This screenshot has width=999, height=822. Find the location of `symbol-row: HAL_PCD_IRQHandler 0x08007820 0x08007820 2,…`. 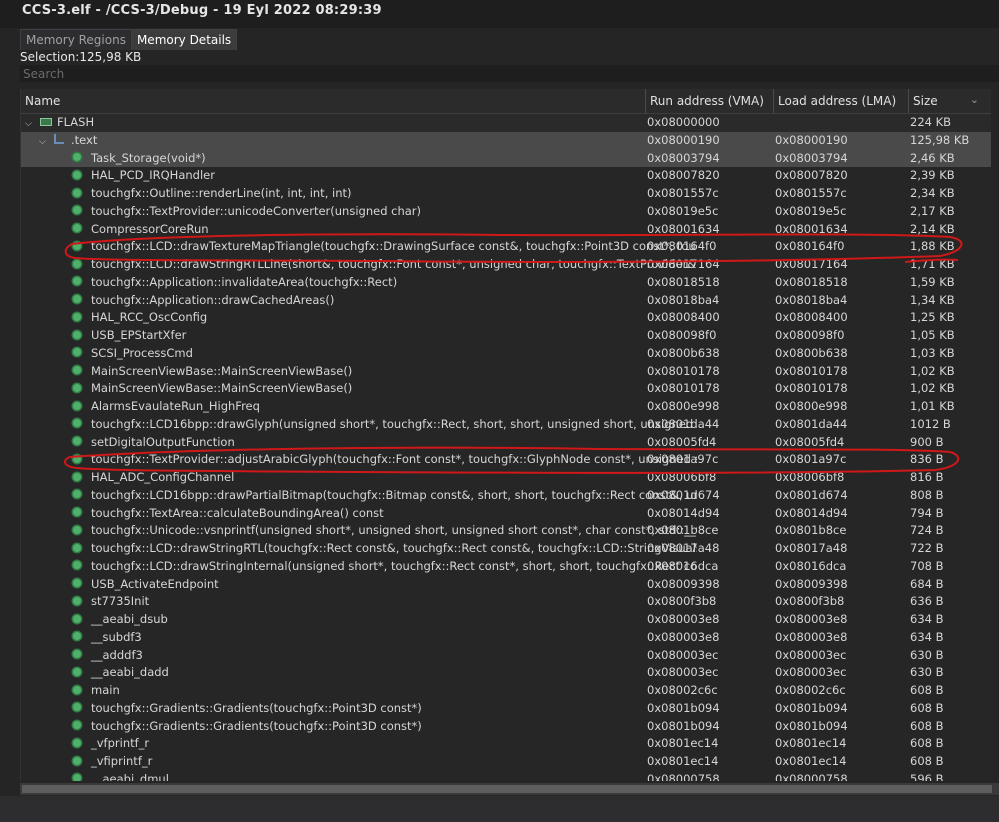

symbol-row: HAL_PCD_IRQHandler 0x08007820 0x08007820 2,… is located at coordinates (506, 176).